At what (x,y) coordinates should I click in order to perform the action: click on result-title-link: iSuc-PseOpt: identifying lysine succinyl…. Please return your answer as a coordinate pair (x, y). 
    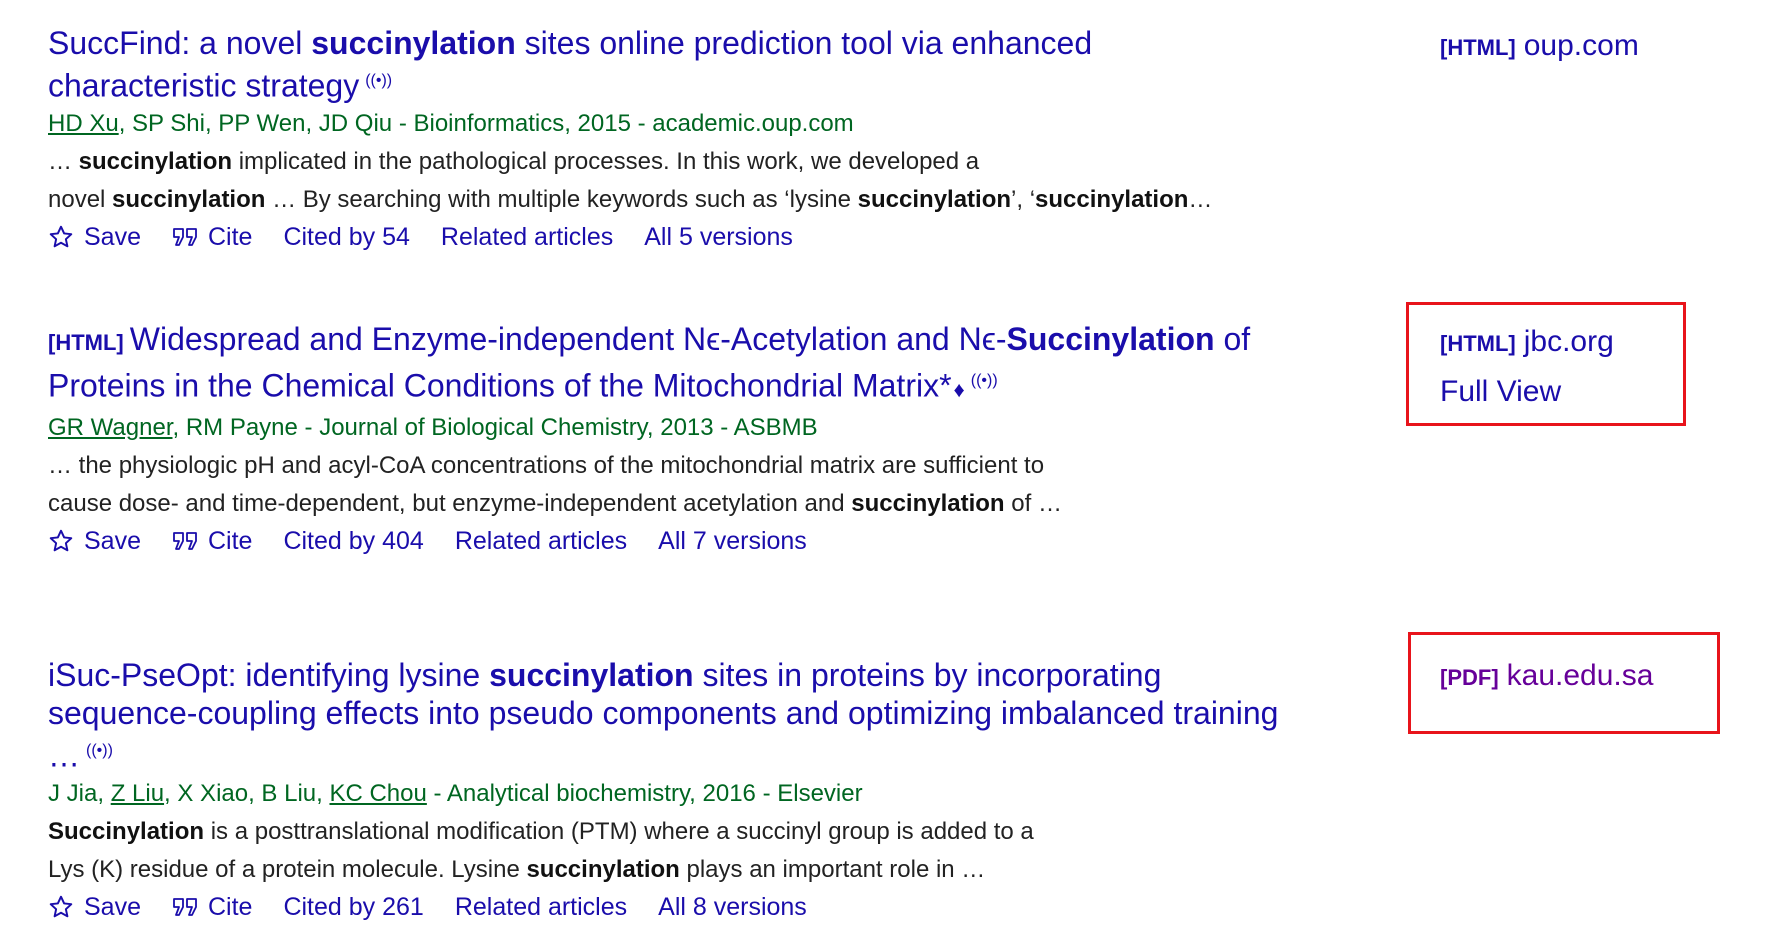
    Looking at the image, I should click on (668, 715).